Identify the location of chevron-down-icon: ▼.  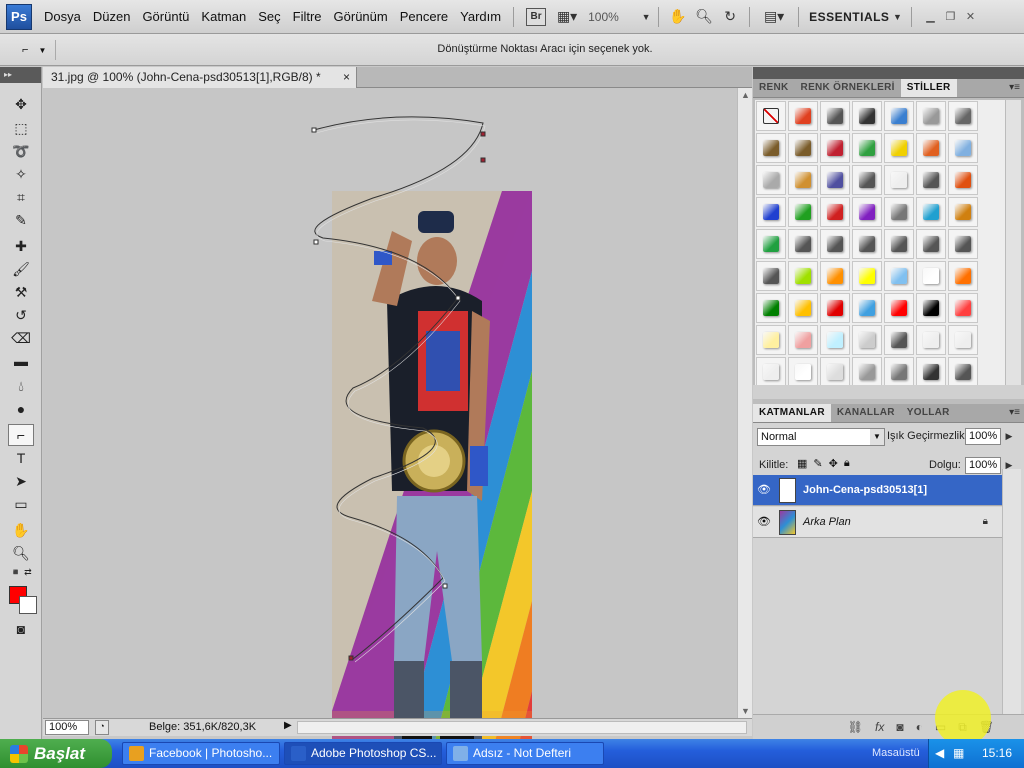
(897, 17).